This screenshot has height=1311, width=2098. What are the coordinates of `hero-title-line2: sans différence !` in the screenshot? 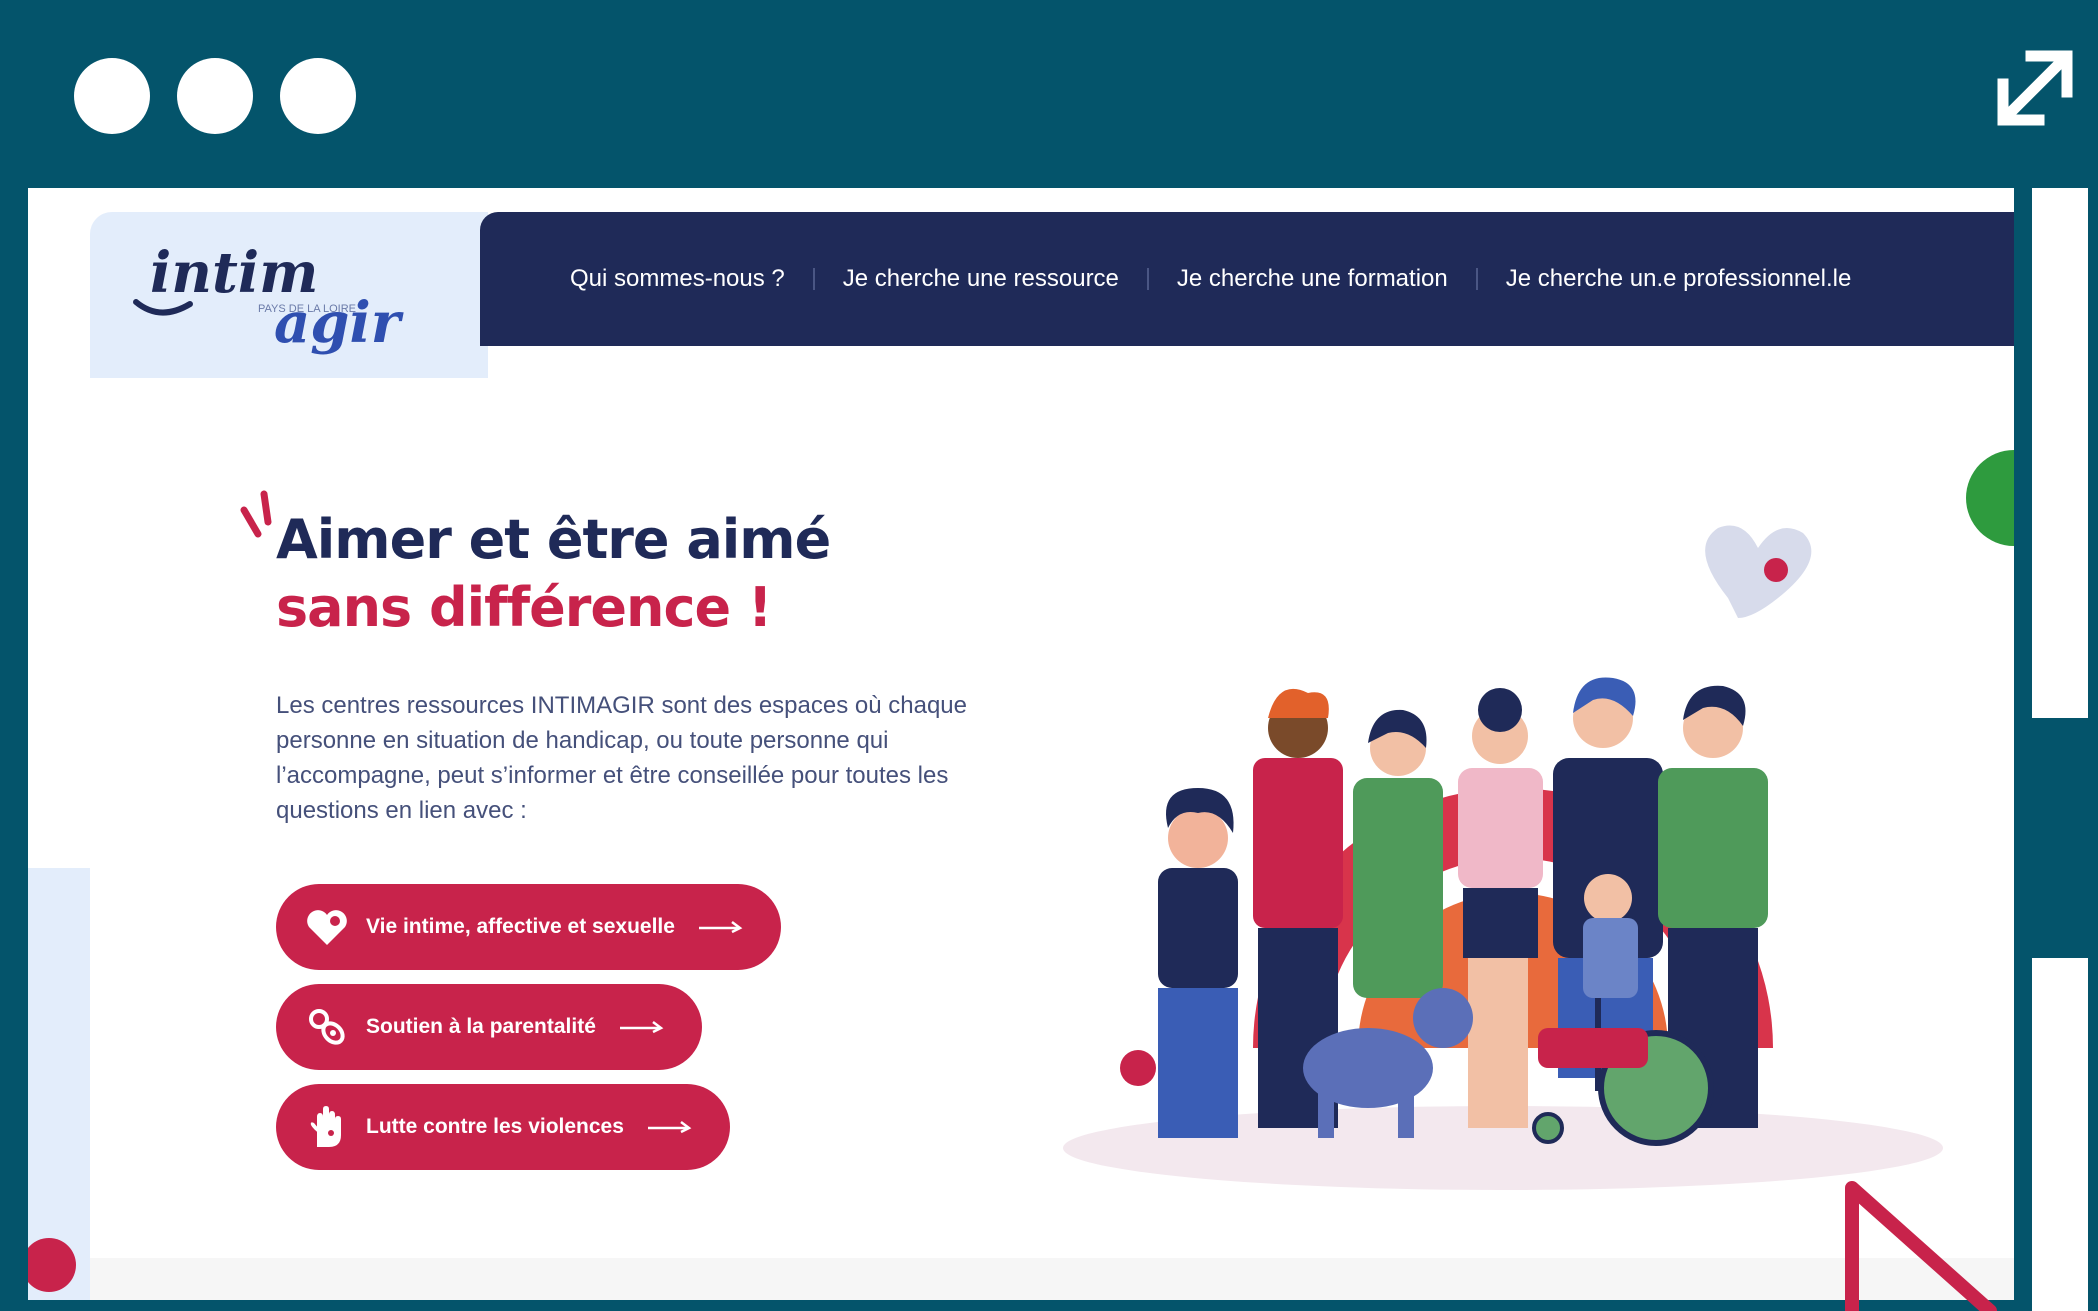 It's located at (524, 607).